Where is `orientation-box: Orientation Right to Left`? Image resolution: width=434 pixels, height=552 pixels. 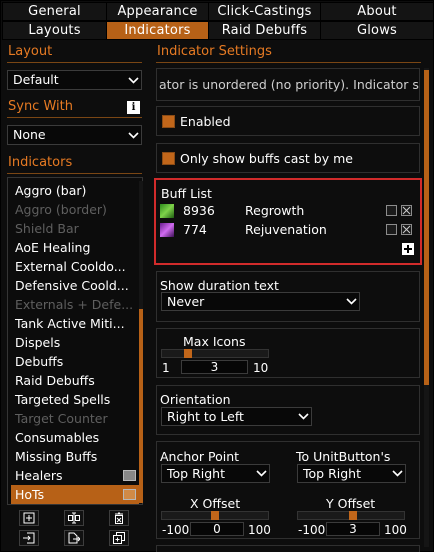
orientation-box: Orientation Right to Left is located at coordinates (288, 410).